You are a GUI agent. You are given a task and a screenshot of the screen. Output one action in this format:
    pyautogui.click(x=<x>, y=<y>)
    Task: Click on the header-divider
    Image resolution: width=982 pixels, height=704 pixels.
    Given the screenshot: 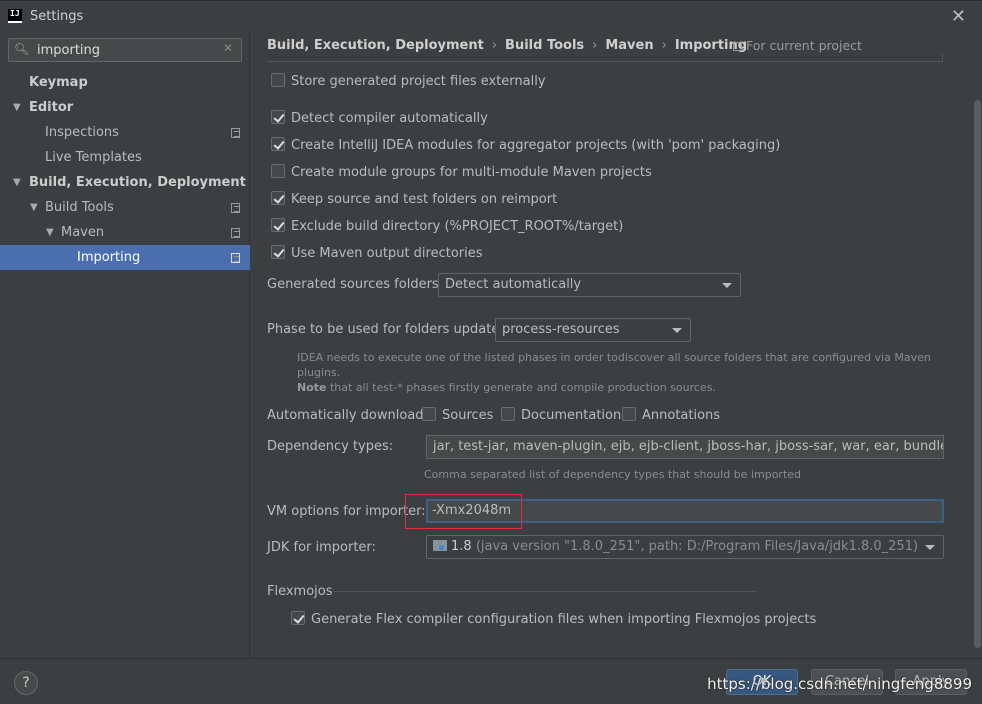 What is the action you would take?
    pyautogui.click(x=605, y=61)
    